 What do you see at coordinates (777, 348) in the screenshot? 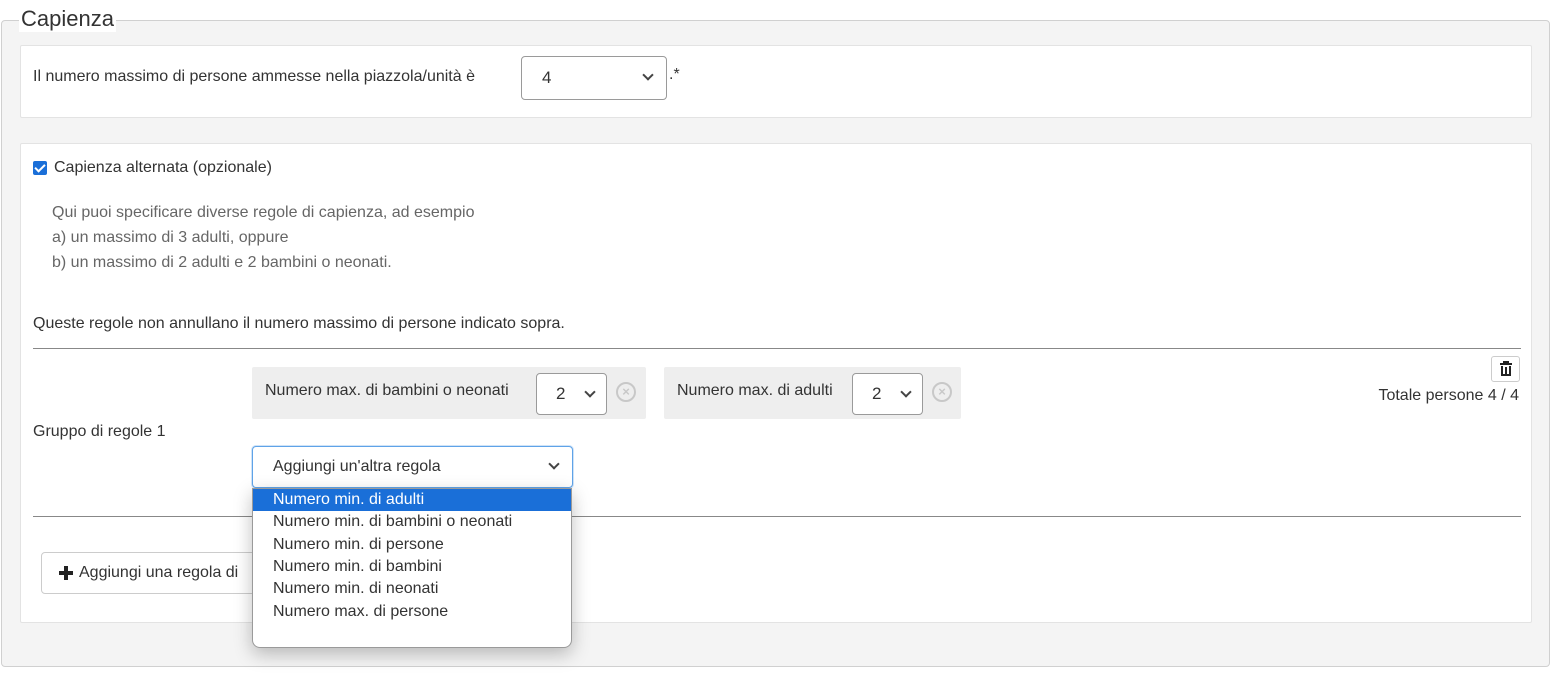
I see `divider` at bounding box center [777, 348].